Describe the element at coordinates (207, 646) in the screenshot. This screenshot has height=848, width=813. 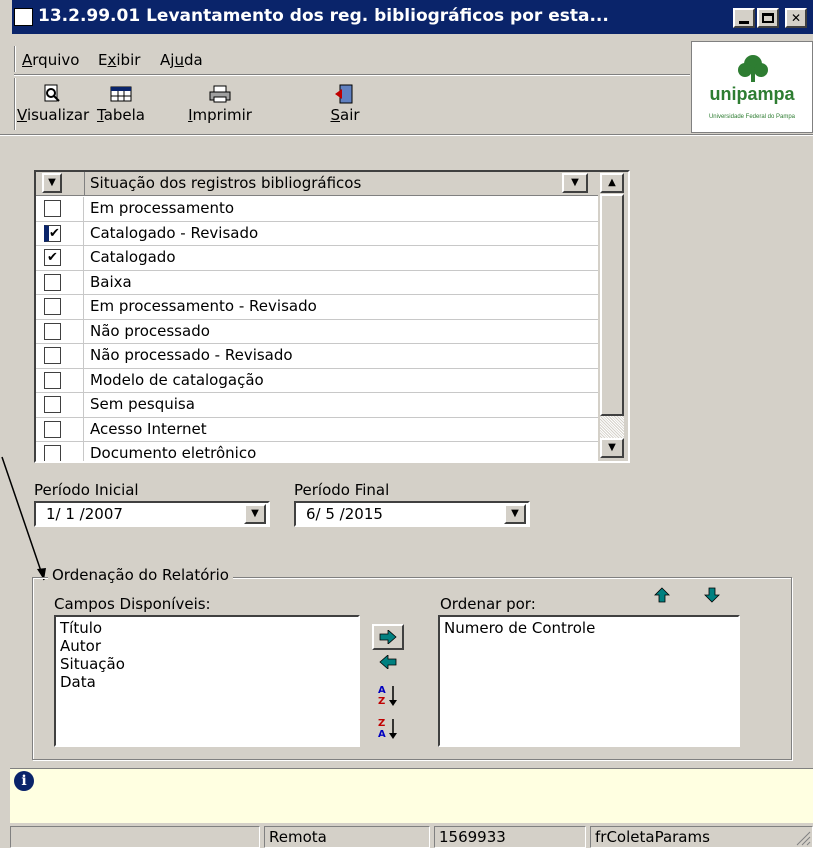
I see `list-item: Autor` at that location.